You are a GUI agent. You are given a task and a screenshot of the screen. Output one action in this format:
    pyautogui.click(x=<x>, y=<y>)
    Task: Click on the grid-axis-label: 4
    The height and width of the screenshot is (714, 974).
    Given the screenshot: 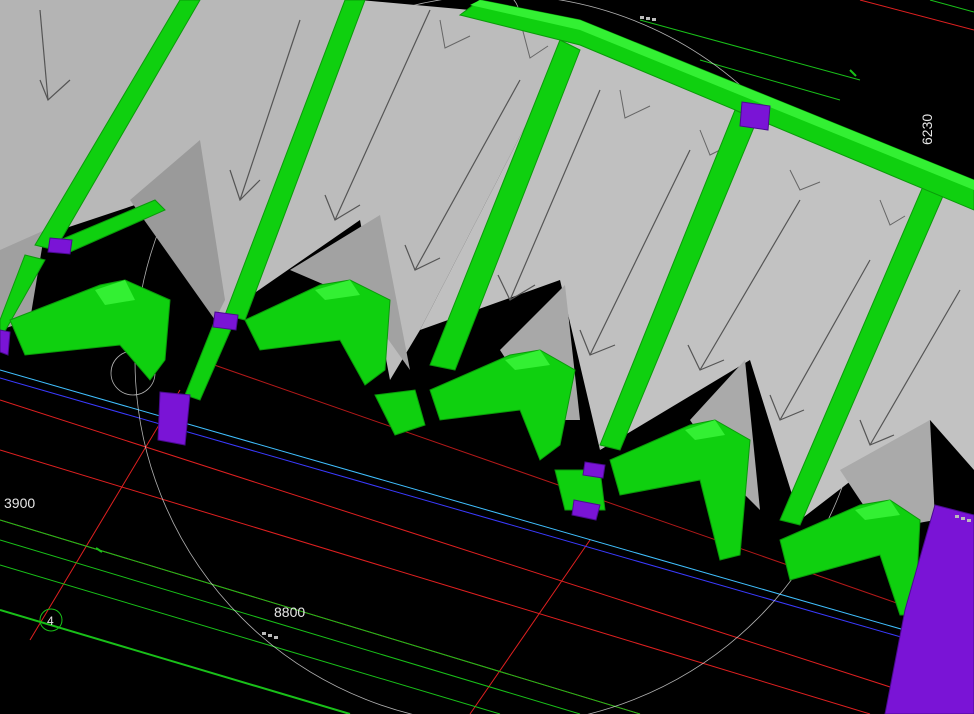 What is the action you would take?
    pyautogui.click(x=50, y=621)
    